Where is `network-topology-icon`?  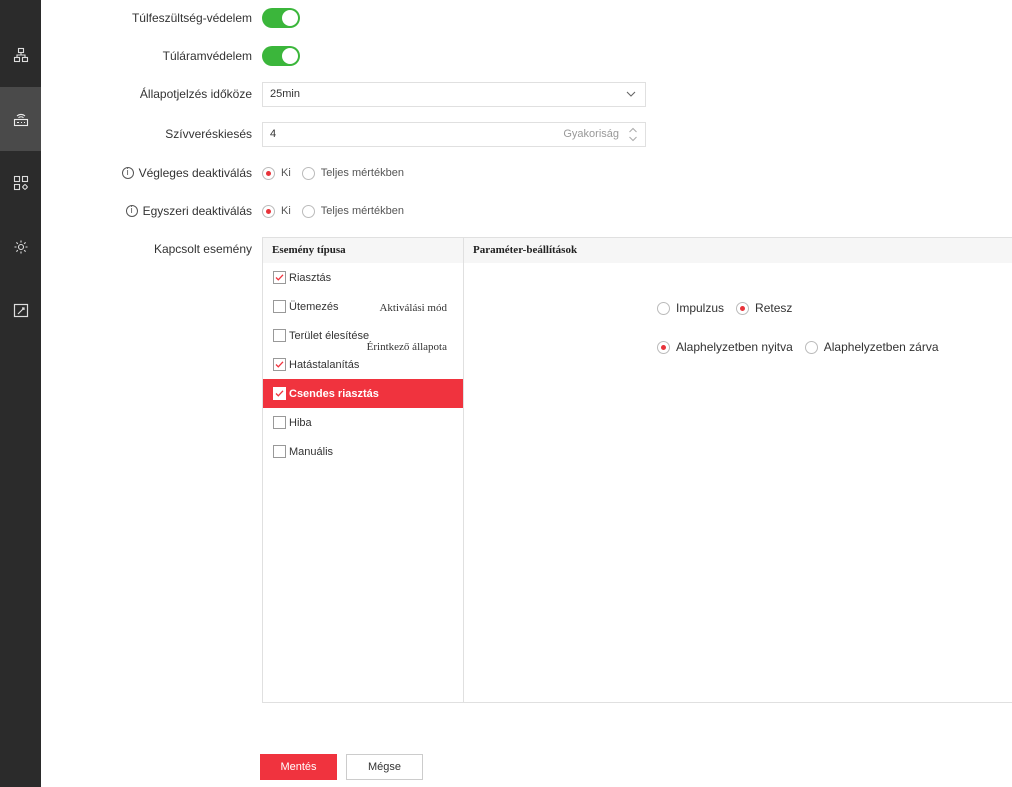 network-topology-icon is located at coordinates (20, 55).